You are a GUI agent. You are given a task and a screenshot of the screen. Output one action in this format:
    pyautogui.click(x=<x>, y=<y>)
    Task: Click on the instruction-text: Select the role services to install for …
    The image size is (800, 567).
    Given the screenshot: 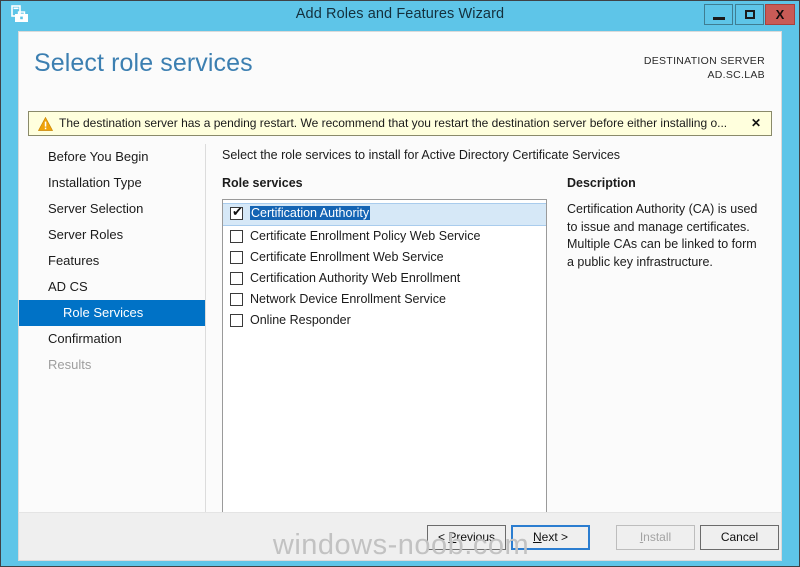 What is the action you would take?
    pyautogui.click(x=421, y=155)
    